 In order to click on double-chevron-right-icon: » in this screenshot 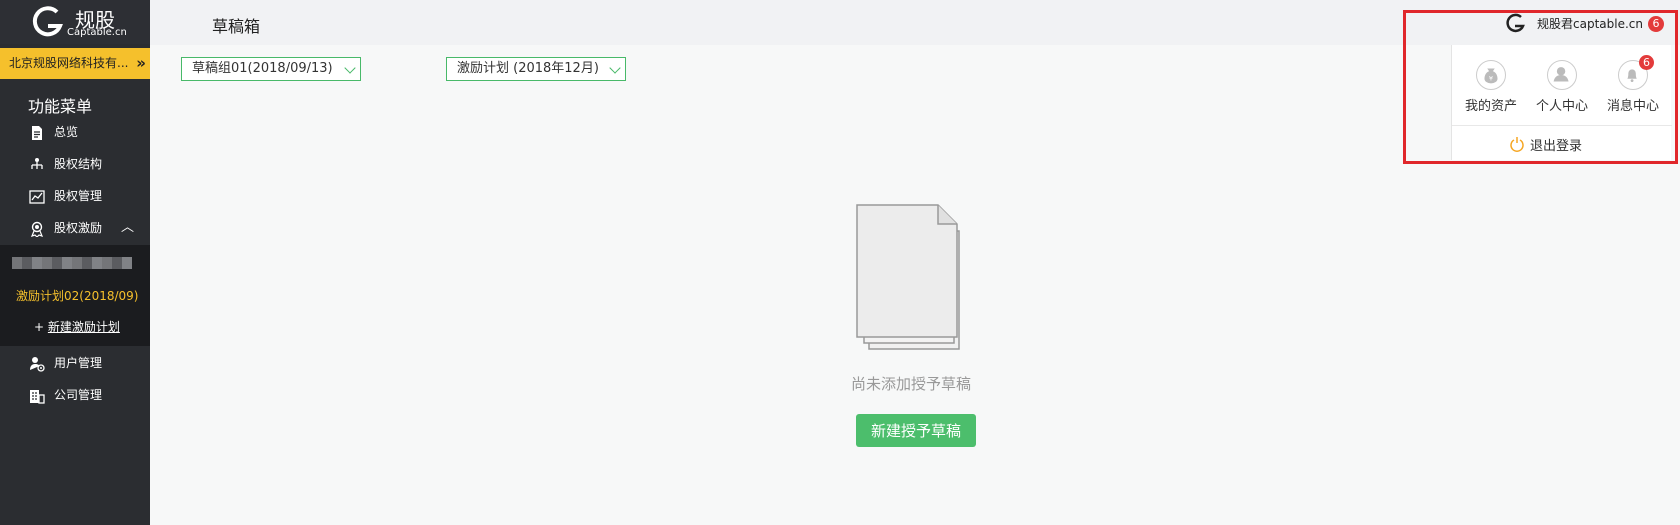, I will do `click(141, 63)`.